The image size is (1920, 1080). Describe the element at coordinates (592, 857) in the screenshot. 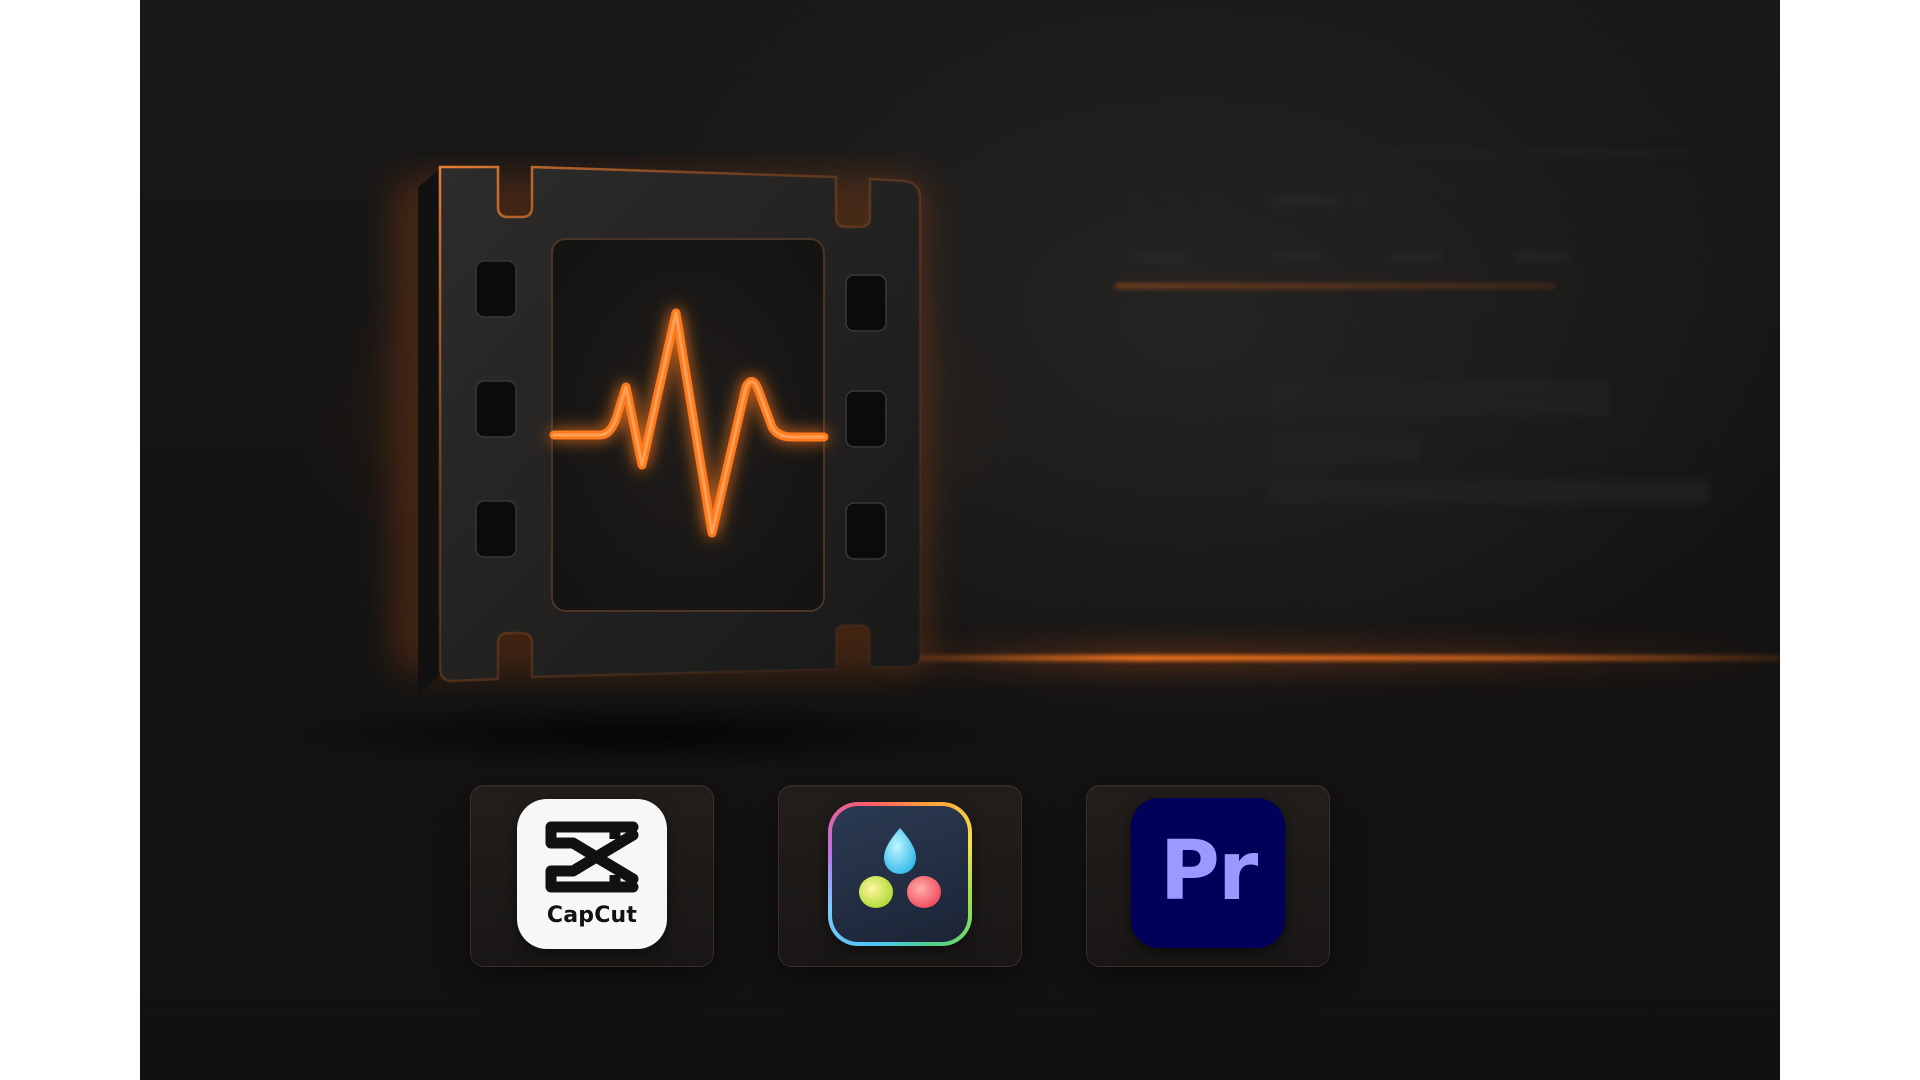

I see `capcut-symbol-icon` at that location.